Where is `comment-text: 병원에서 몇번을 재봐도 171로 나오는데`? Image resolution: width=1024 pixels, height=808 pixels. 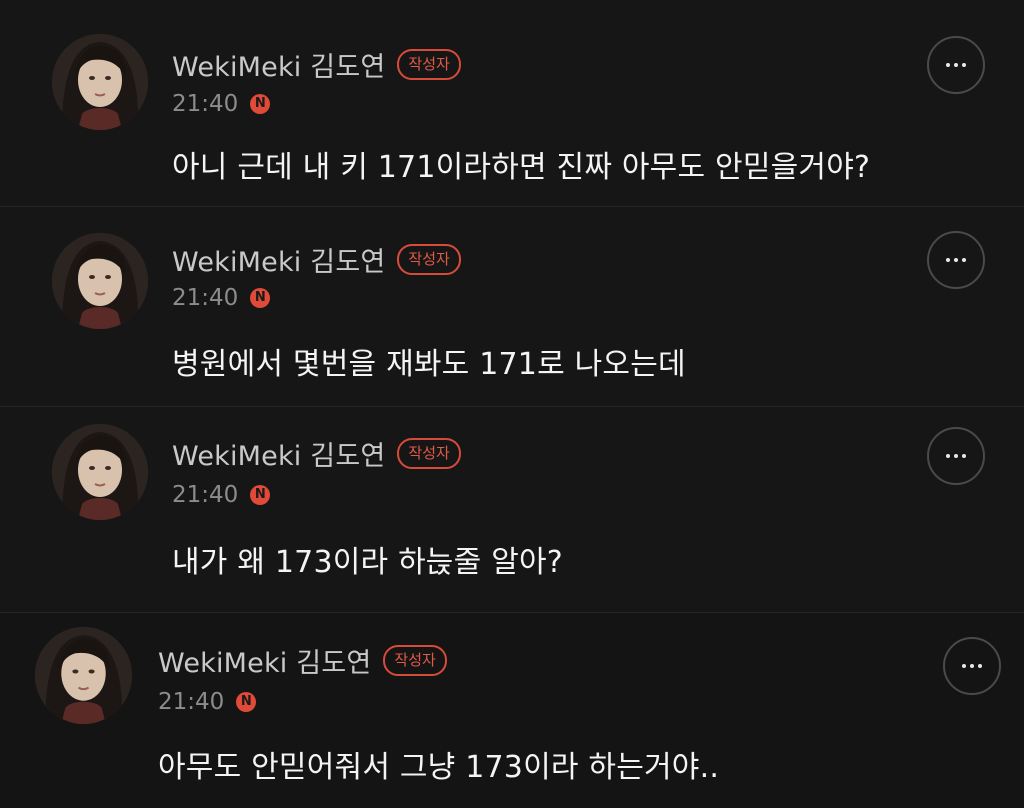 comment-text: 병원에서 몇번을 재봐도 171로 나오는데 is located at coordinates (429, 364).